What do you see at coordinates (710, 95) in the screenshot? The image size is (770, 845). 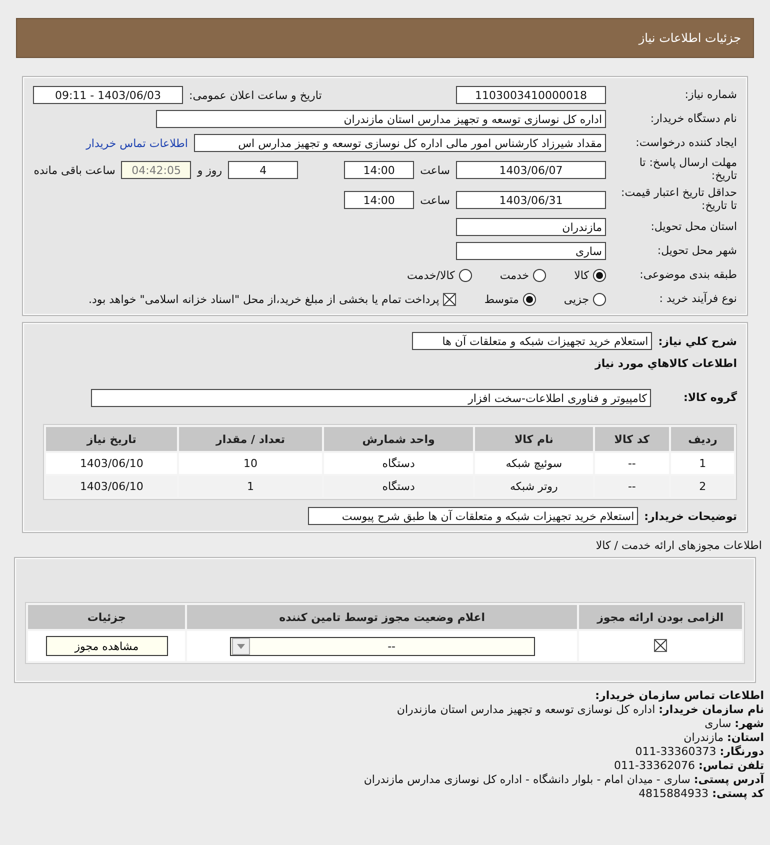 I see `field-label: شماره نیاز:` at bounding box center [710, 95].